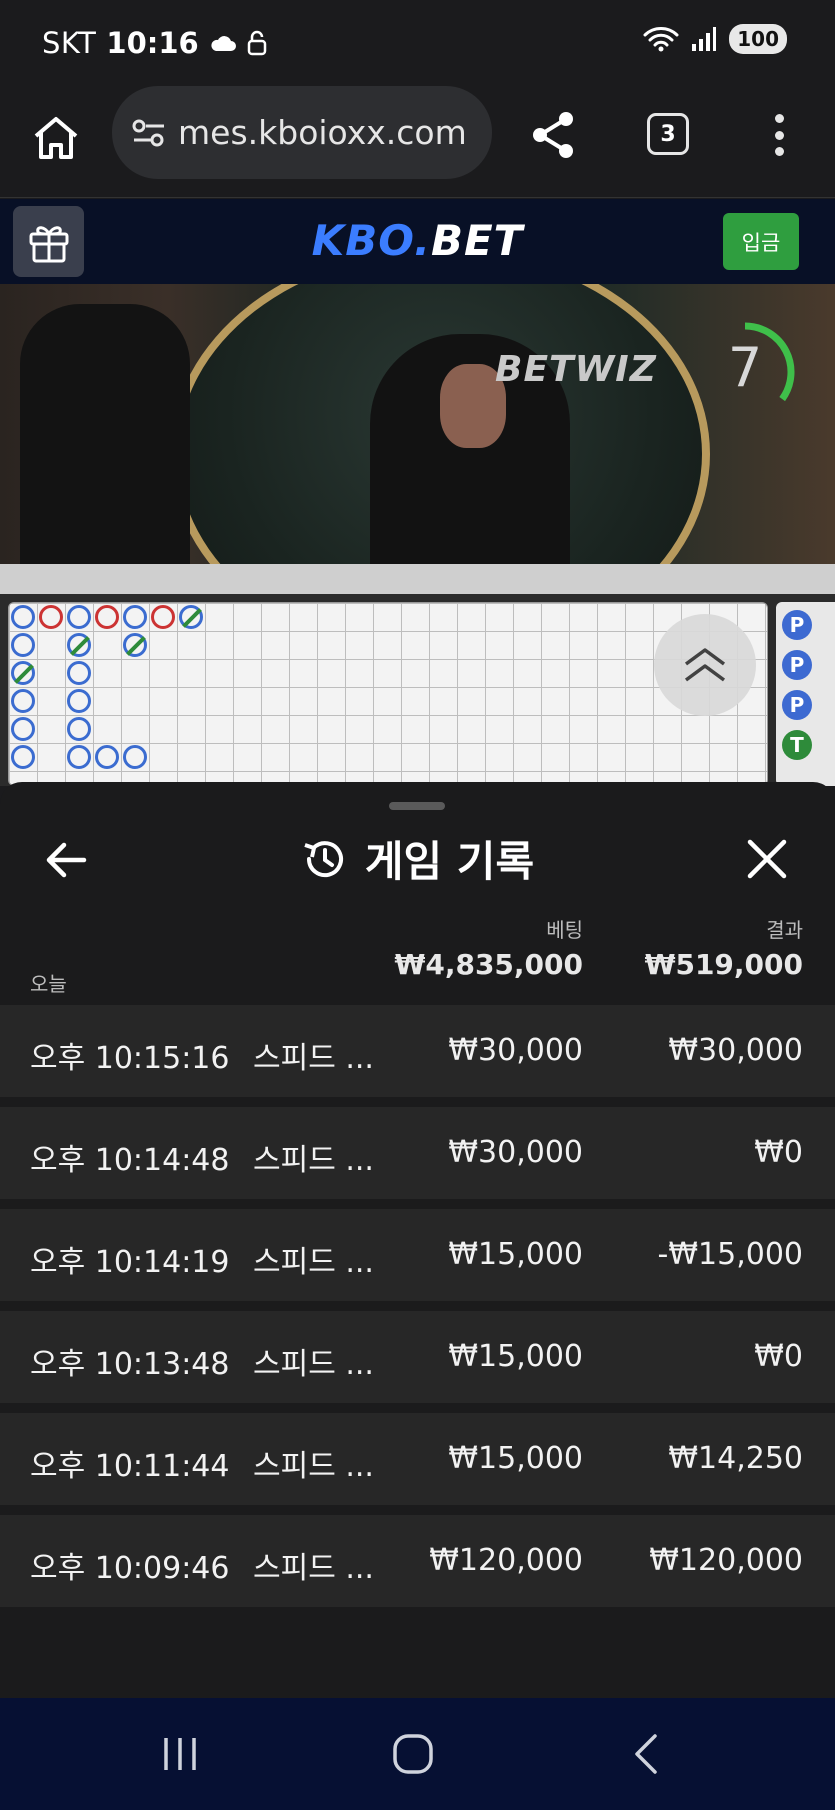 The height and width of the screenshot is (1810, 835). Describe the element at coordinates (417, 806) in the screenshot. I see `drag-handle` at that location.